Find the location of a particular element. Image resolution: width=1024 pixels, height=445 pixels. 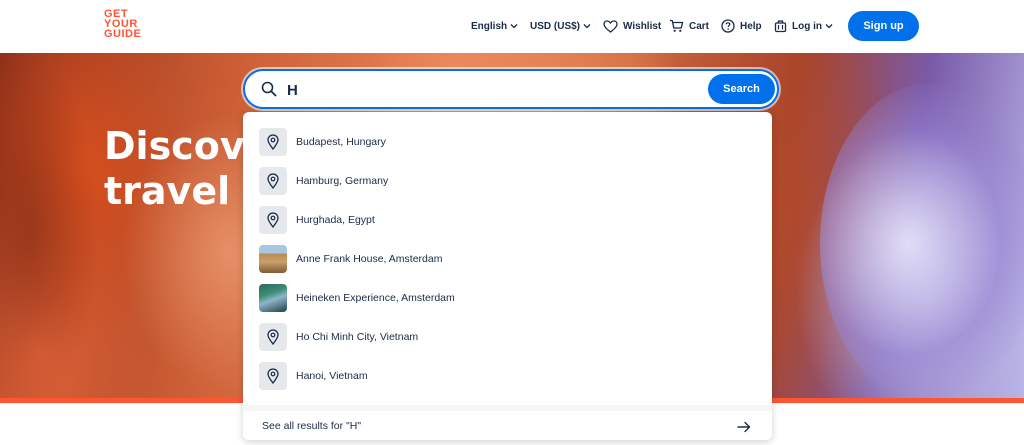

suggestion-item: Anne Frank House, Amsterdam is located at coordinates (507, 258).